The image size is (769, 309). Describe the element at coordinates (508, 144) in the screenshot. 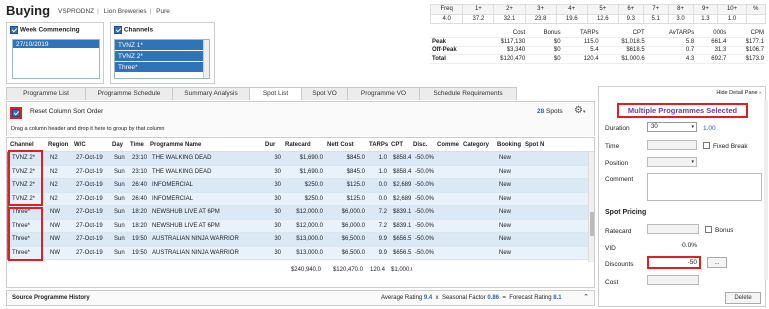

I see `col-booking: Booking` at that location.